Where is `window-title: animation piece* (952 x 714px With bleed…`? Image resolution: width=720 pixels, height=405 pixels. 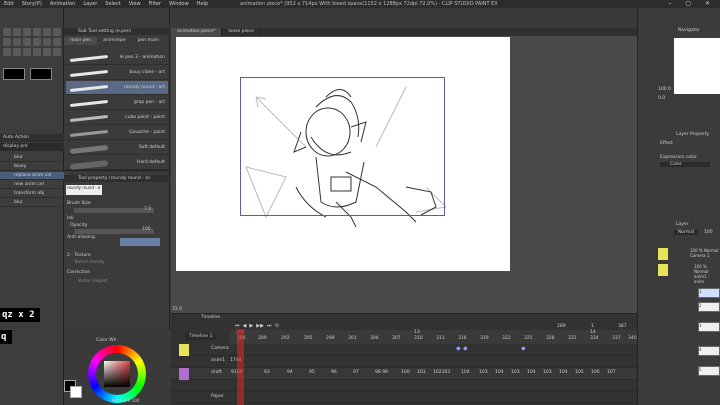 window-title: animation piece* (952 x 714px With bleed… is located at coordinates (369, 4).